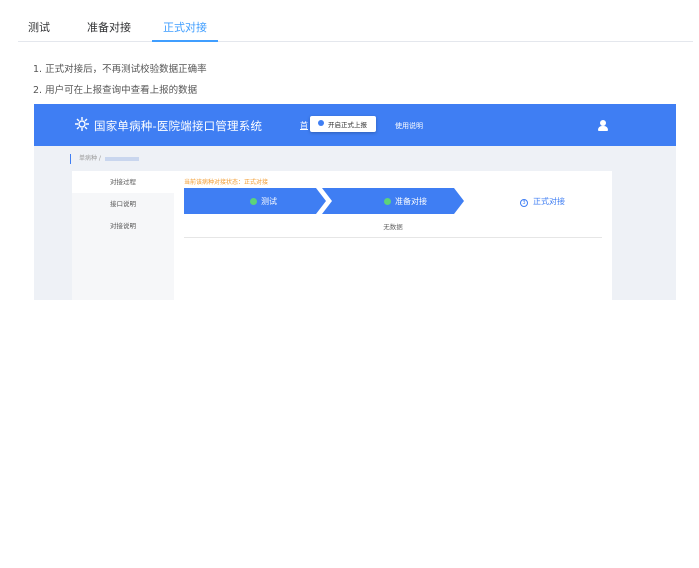  Describe the element at coordinates (393, 227) in the screenshot. I see `empty-state: 无数据` at that location.